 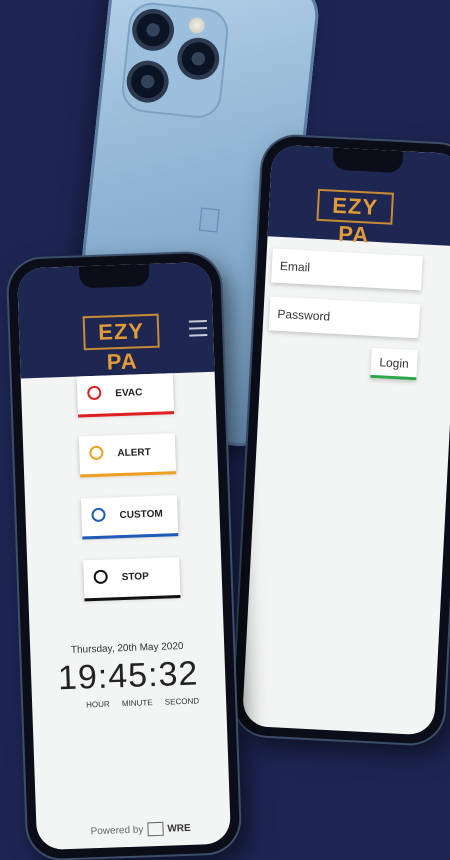 I want to click on hour-label: HOUR, so click(x=98, y=704).